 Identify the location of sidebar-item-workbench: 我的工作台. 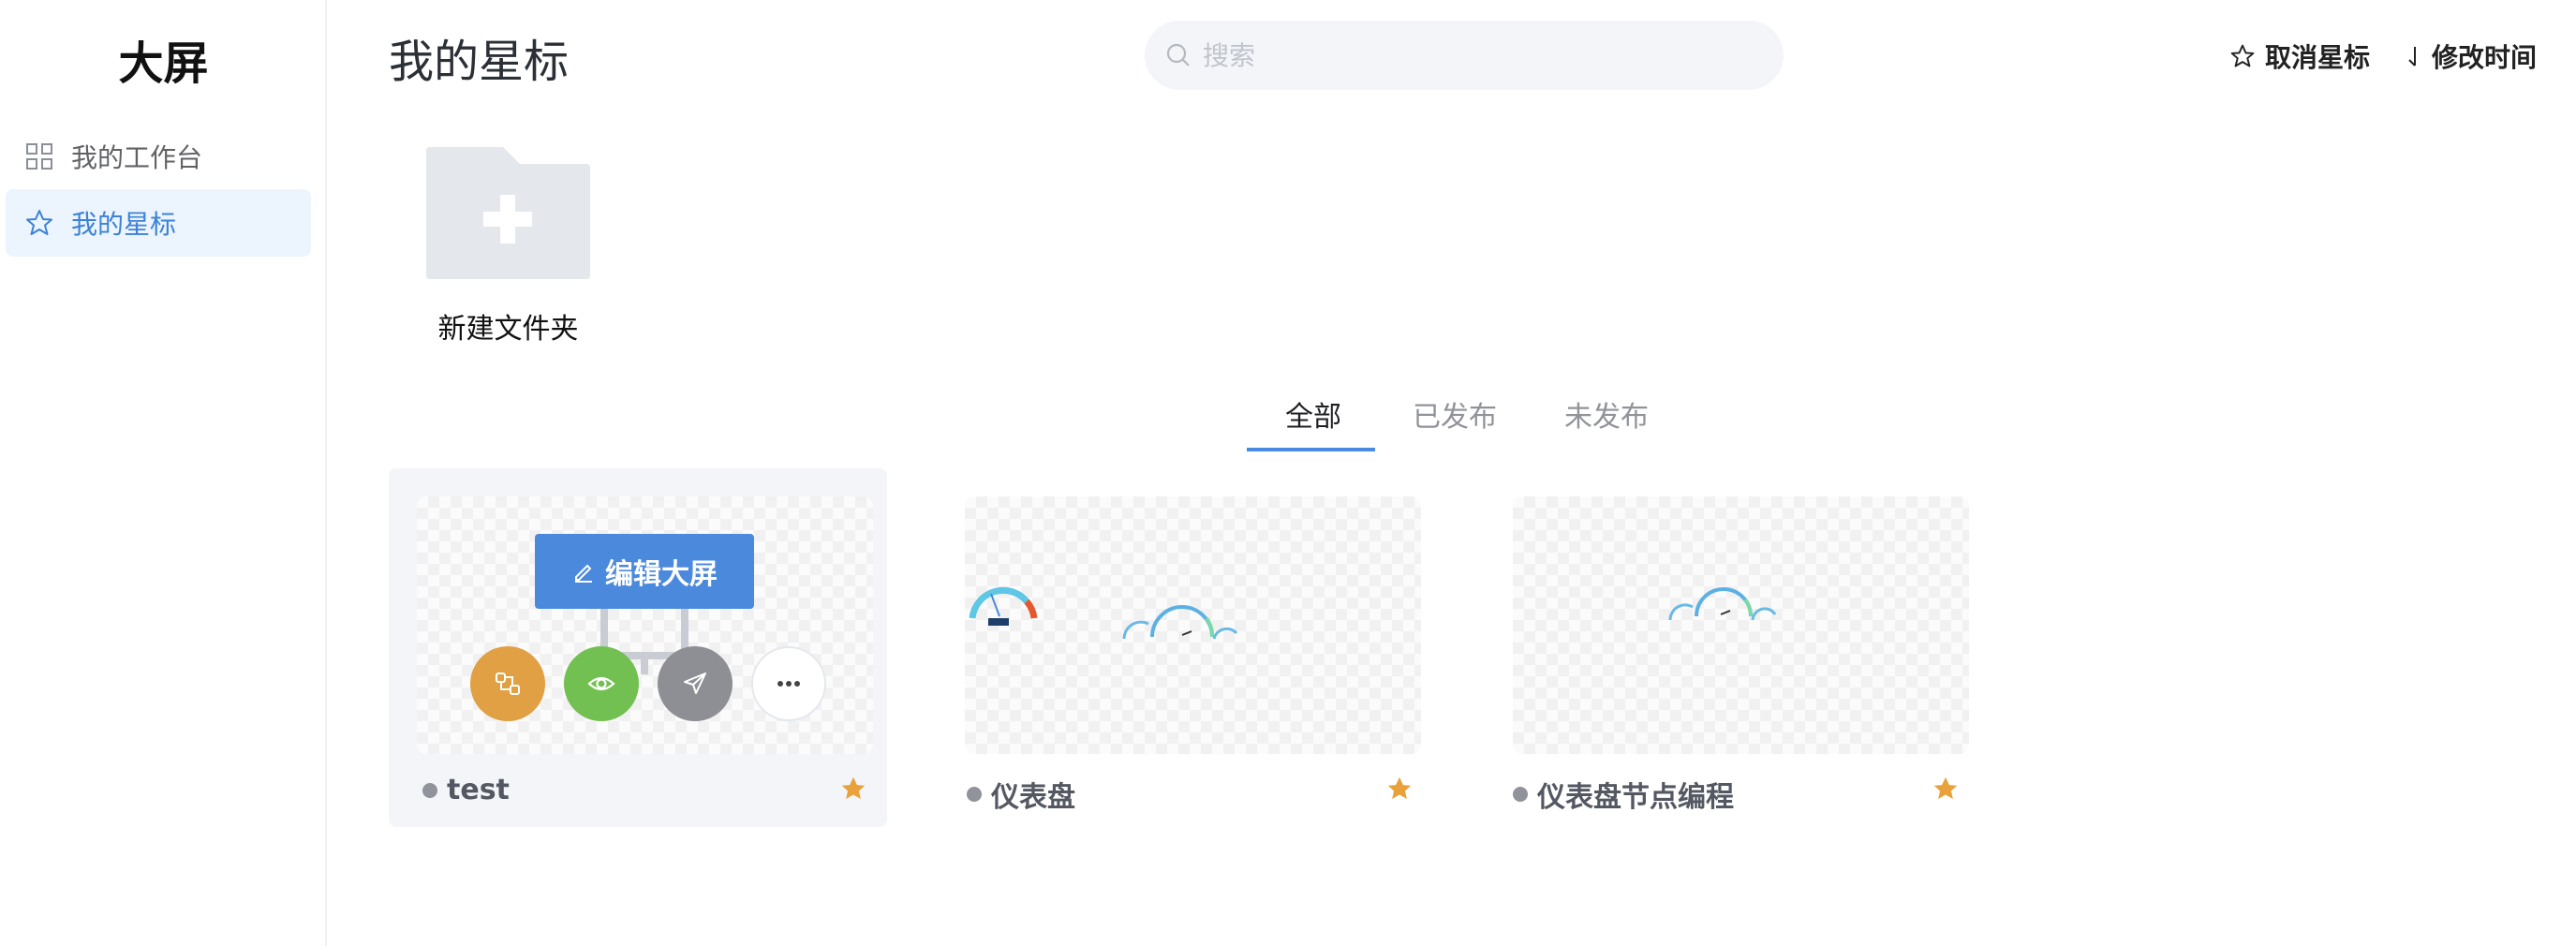
(158, 157).